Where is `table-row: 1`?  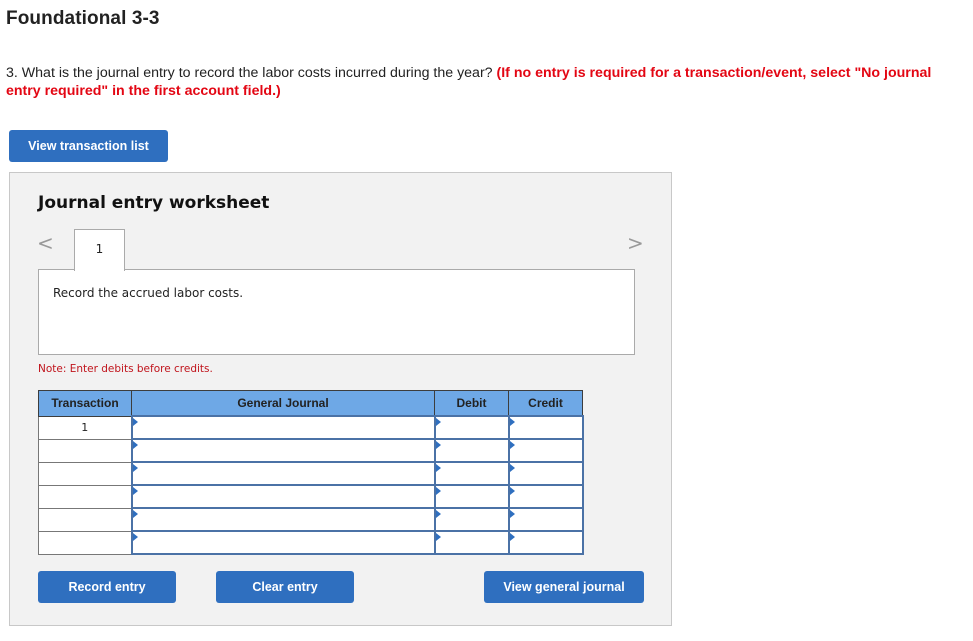
table-row: 1 is located at coordinates (311, 427).